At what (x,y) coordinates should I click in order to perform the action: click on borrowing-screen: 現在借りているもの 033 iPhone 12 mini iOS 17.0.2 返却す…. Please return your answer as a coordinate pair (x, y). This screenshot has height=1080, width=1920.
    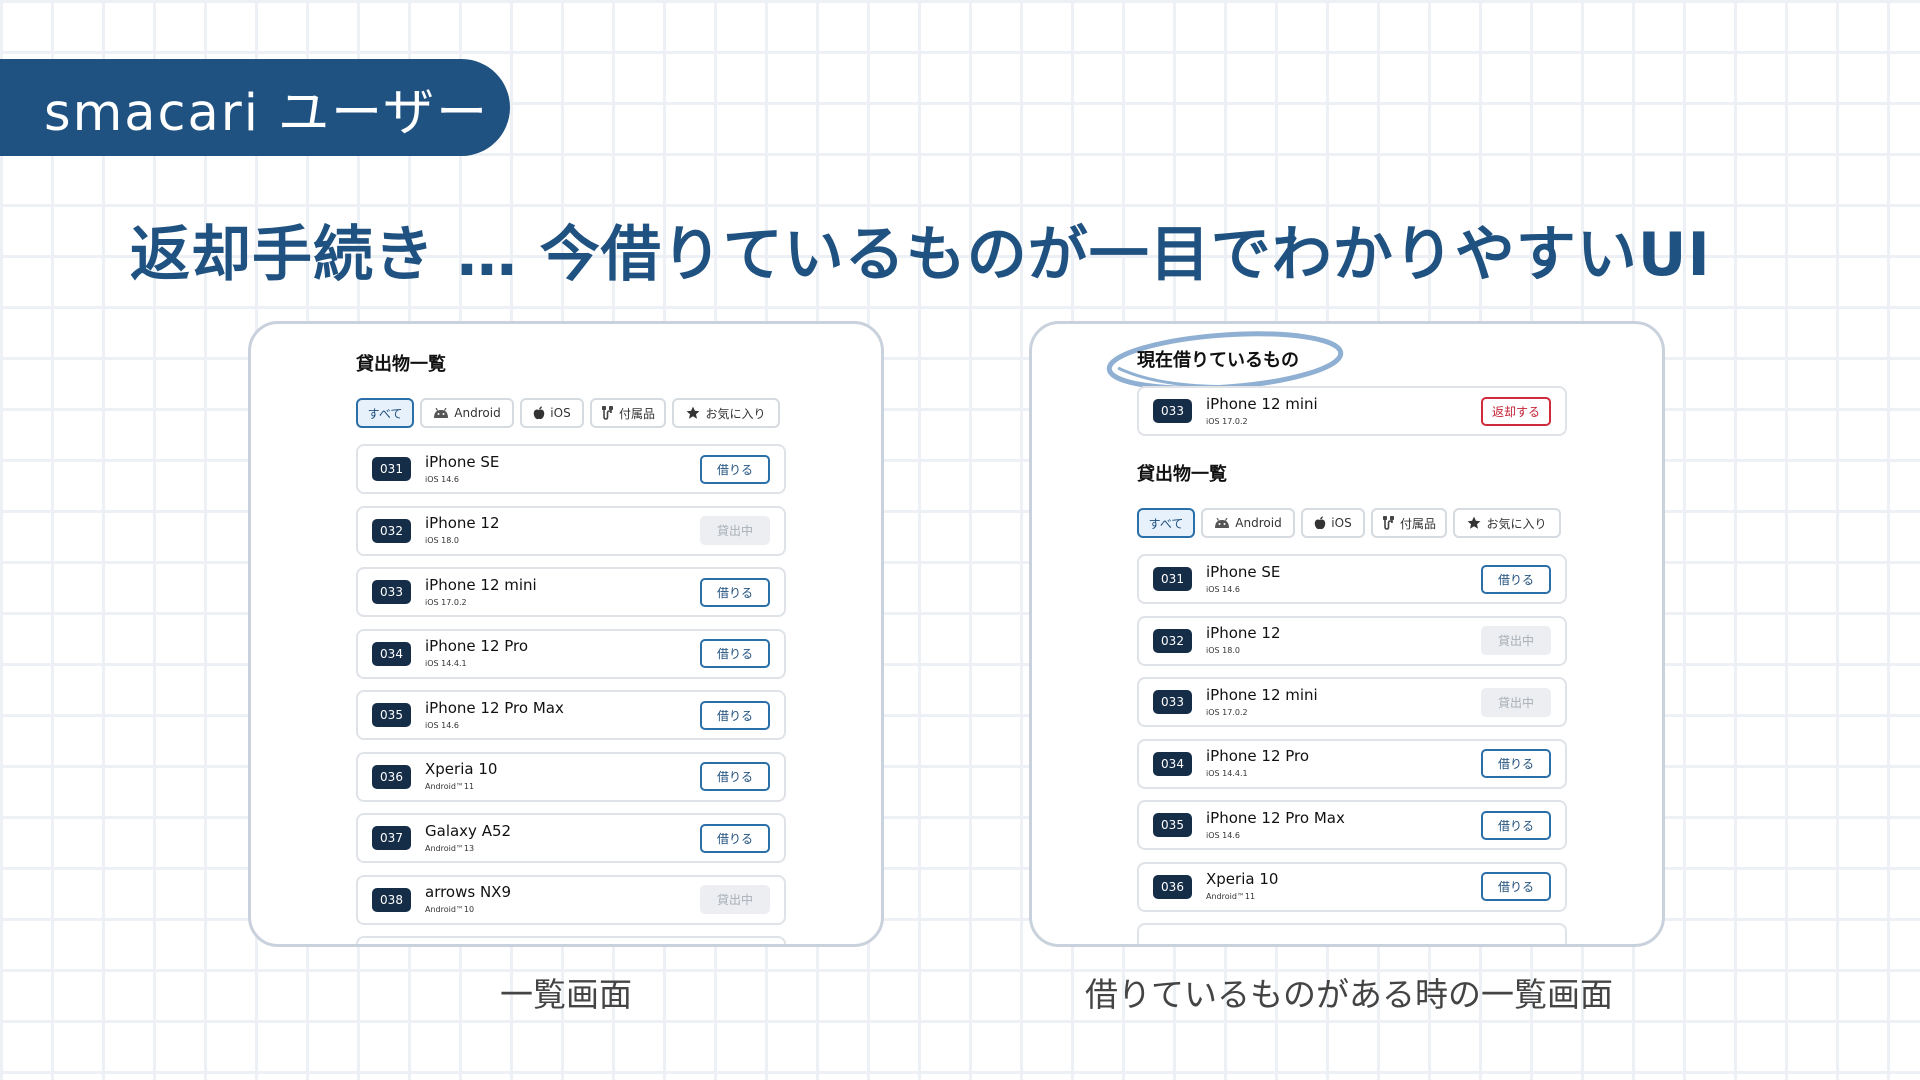
    Looking at the image, I should click on (1352, 646).